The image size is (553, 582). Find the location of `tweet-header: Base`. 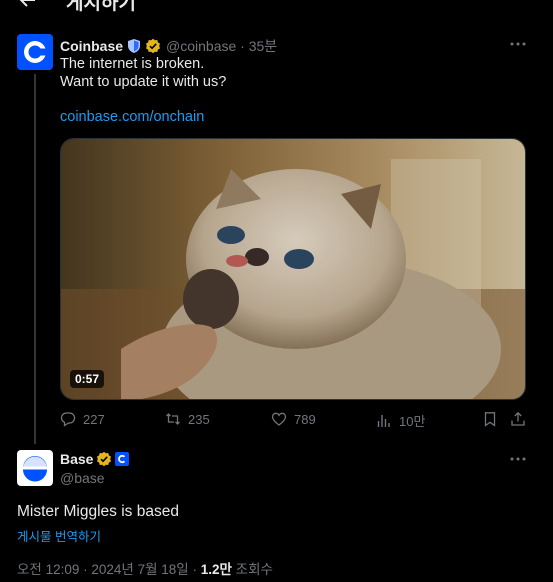

tweet-header: Base is located at coordinates (95, 459).